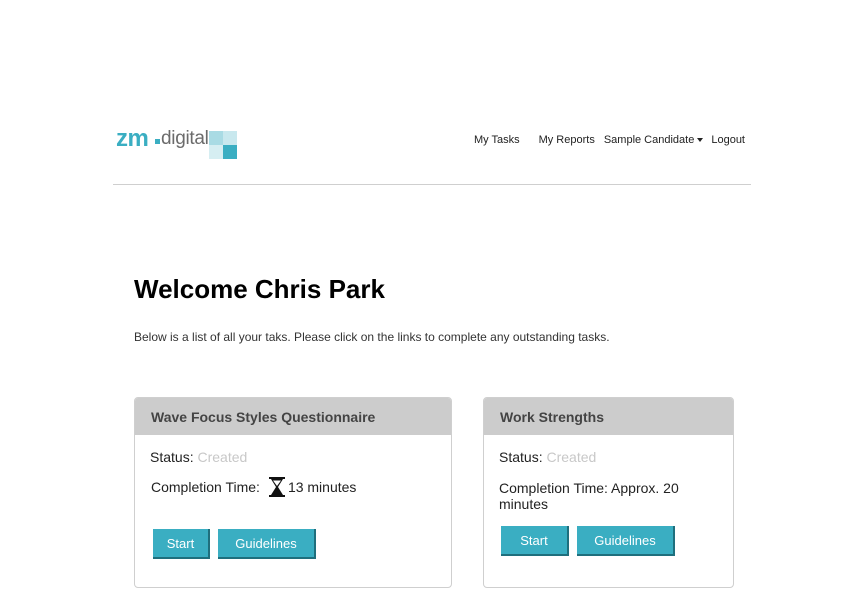 Image resolution: width=864 pixels, height=612 pixels. What do you see at coordinates (185, 138) in the screenshot?
I see `logo-sub: digital` at bounding box center [185, 138].